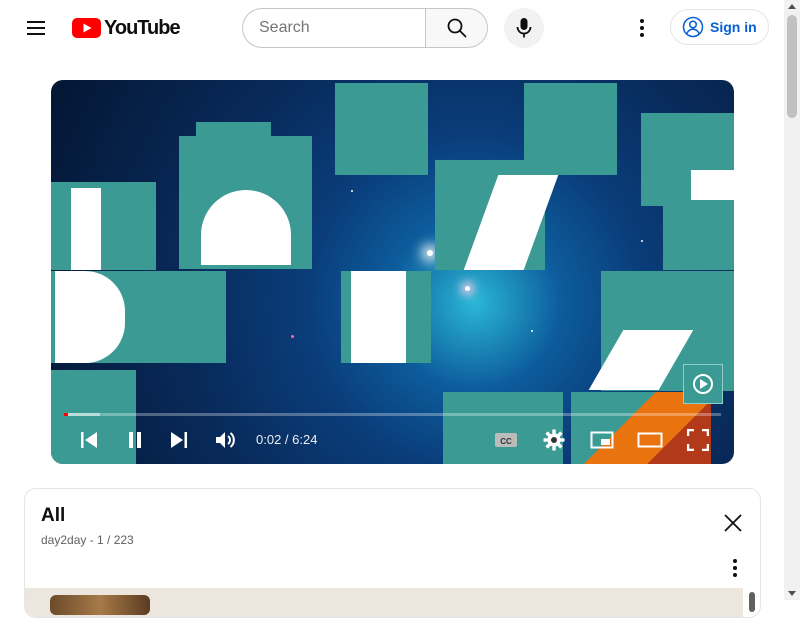  Describe the element at coordinates (53, 516) in the screenshot. I see `playlist-title: All` at that location.